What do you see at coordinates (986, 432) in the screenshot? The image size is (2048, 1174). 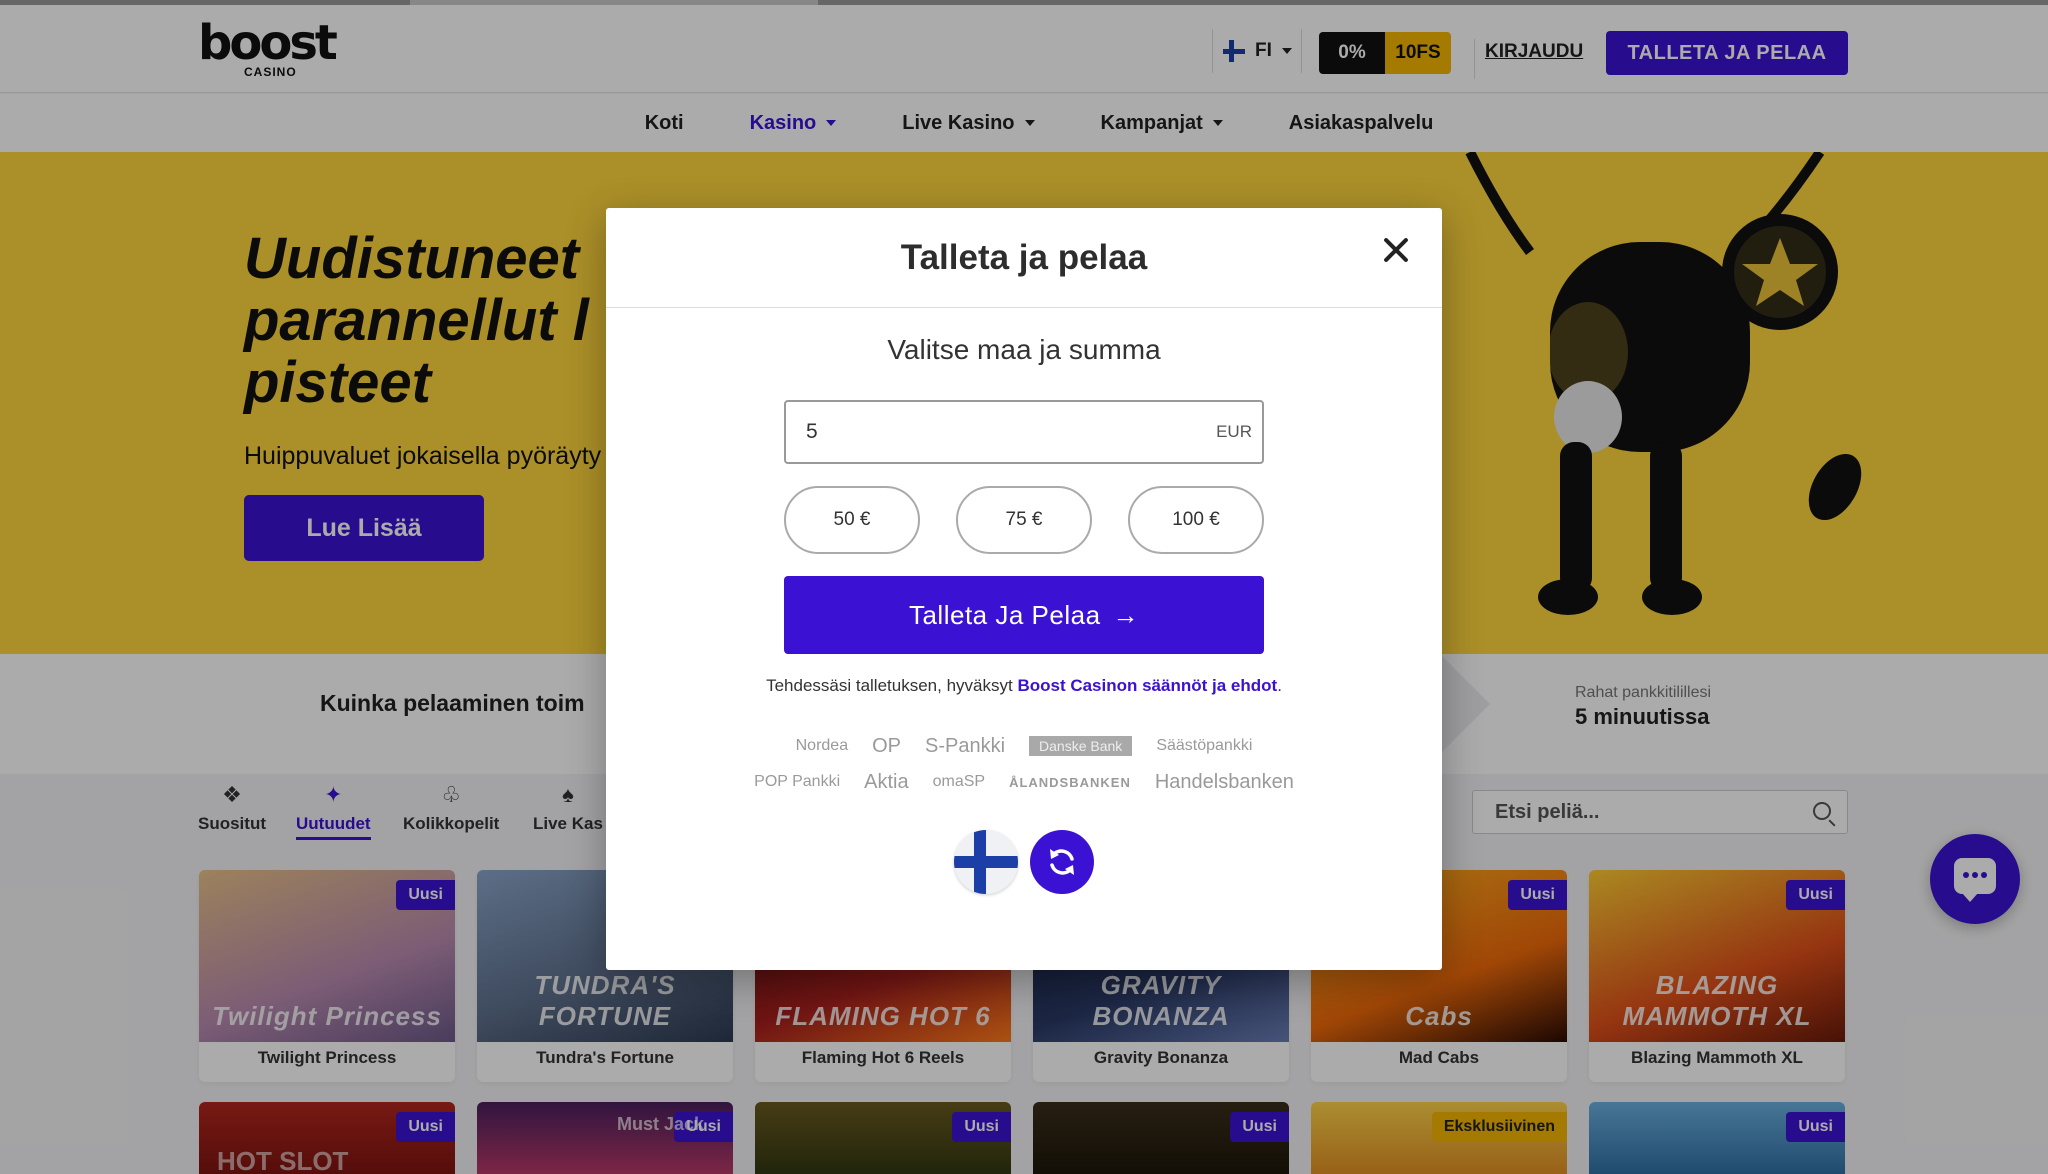 I see `amount-input` at bounding box center [986, 432].